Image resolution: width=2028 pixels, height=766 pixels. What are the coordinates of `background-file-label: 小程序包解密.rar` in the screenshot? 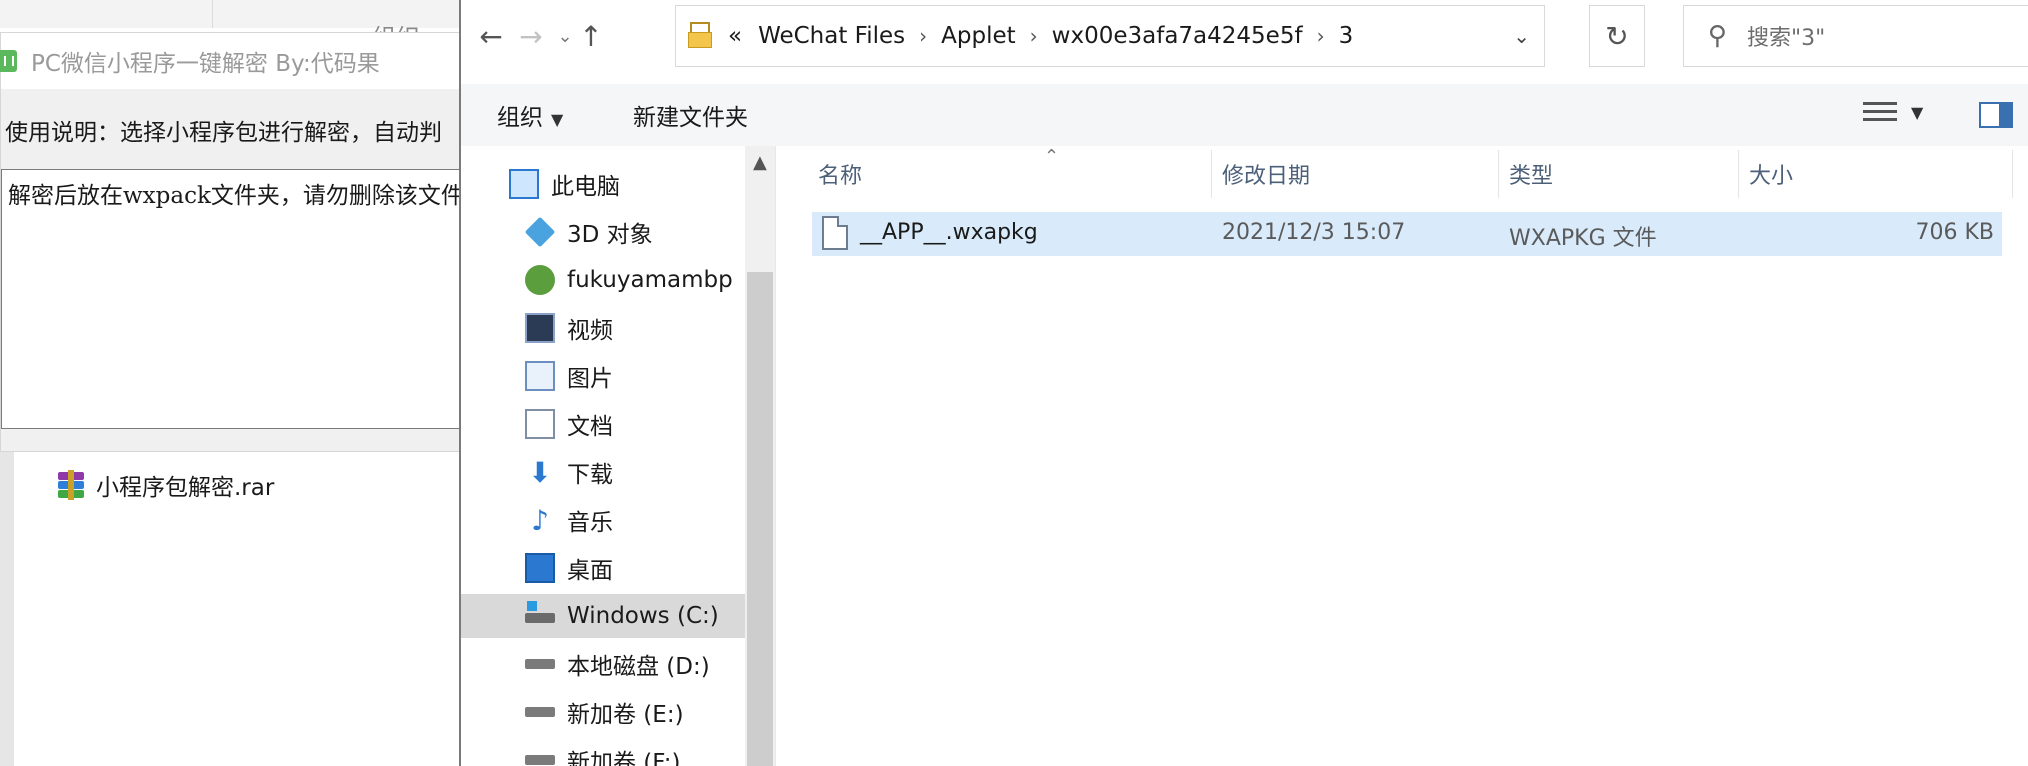 It's located at (185, 488).